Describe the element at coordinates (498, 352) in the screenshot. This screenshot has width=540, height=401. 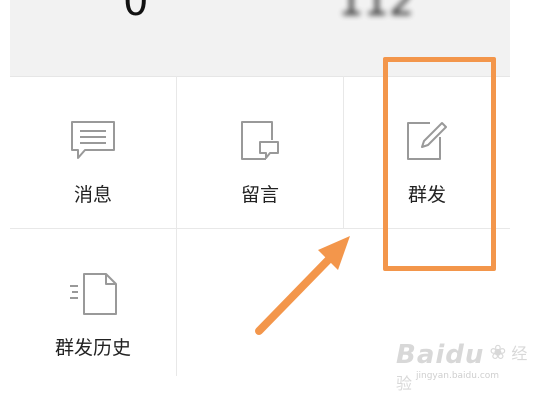
I see `paw-icon: ❀` at that location.